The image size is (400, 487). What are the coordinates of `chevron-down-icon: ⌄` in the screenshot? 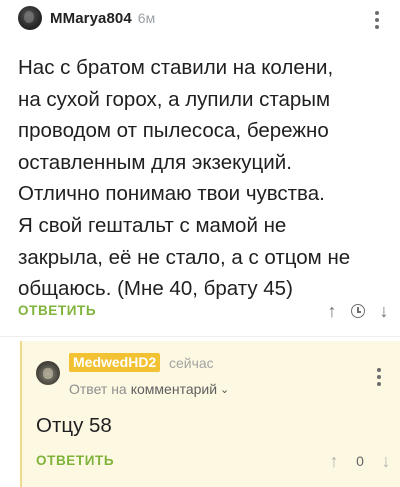 It's located at (225, 389).